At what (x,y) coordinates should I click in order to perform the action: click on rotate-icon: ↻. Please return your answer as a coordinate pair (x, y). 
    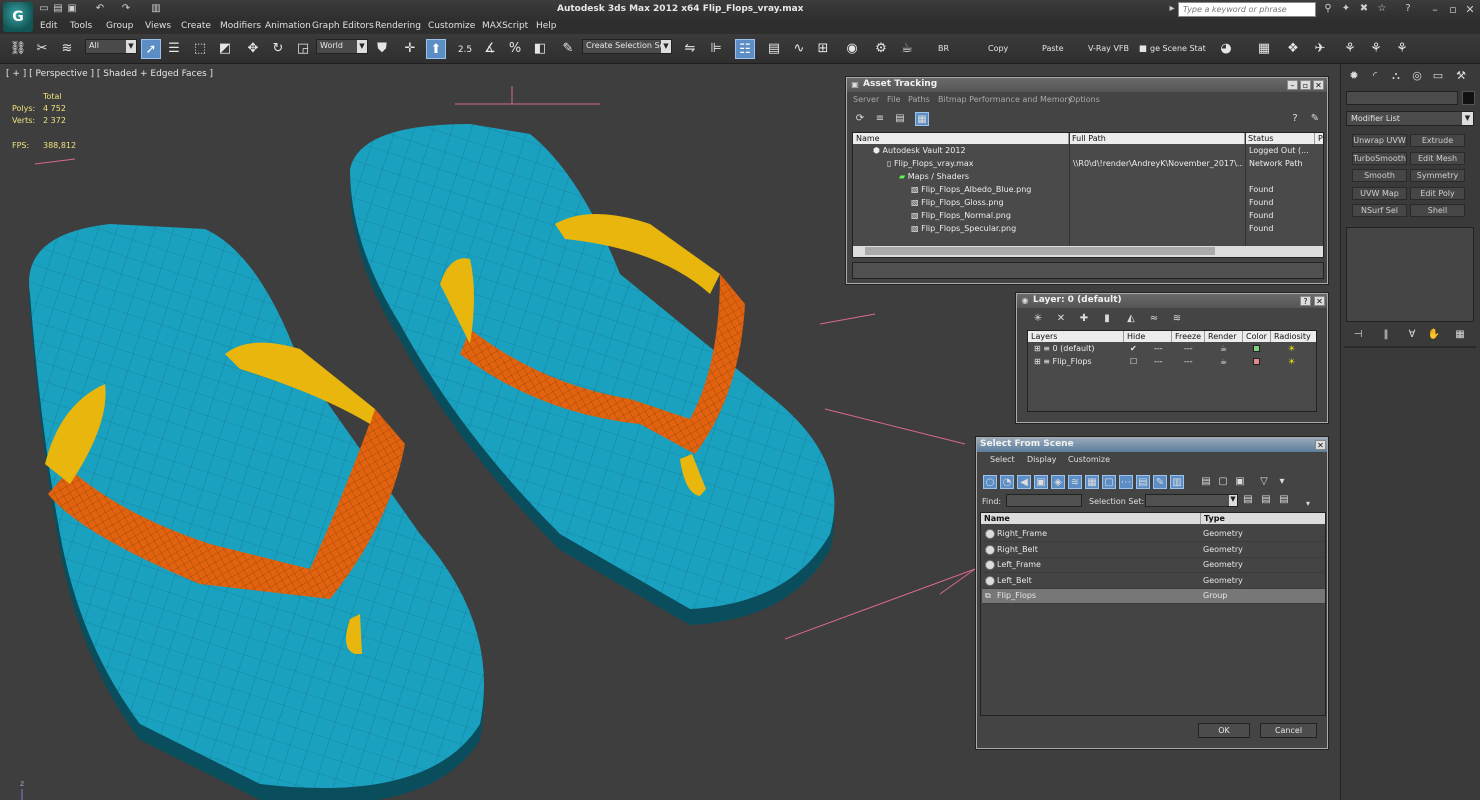
    Looking at the image, I should click on (278, 49).